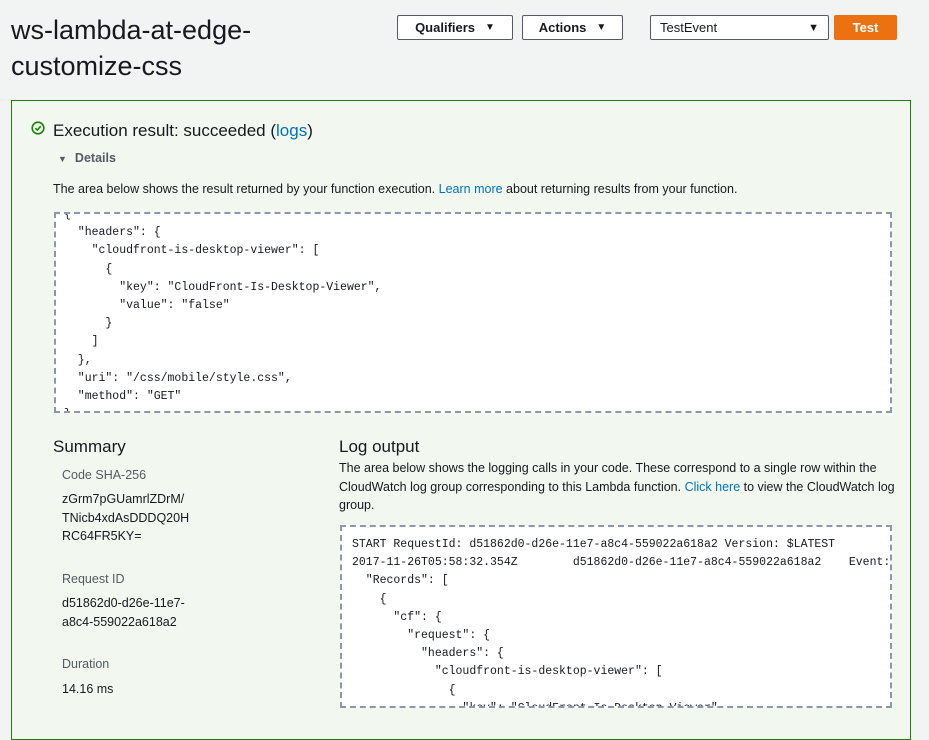 The image size is (929, 740). Describe the element at coordinates (562, 27) in the screenshot. I see `actions-label: Actions` at that location.